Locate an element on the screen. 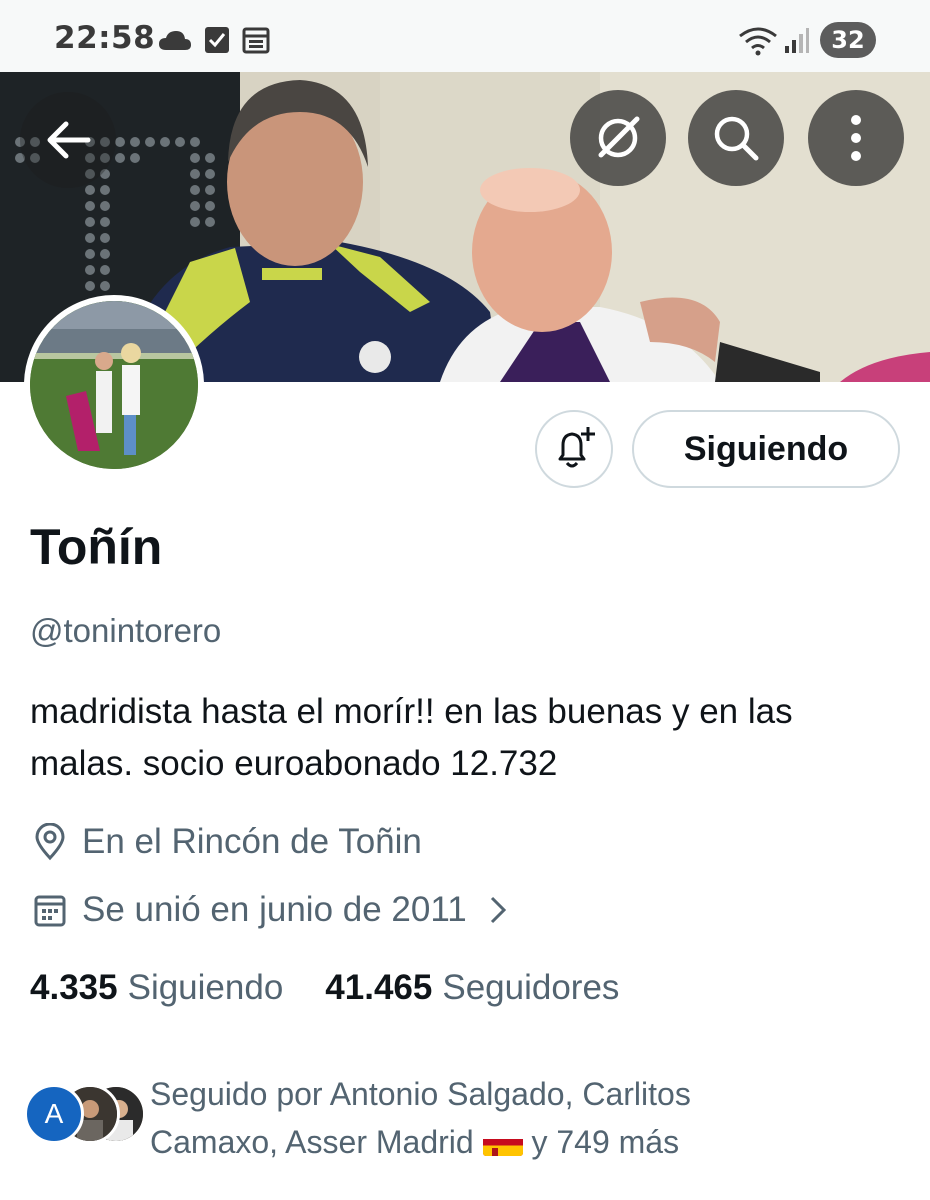  joined-row: Se unió en junio de 2011 is located at coordinates (268, 910).